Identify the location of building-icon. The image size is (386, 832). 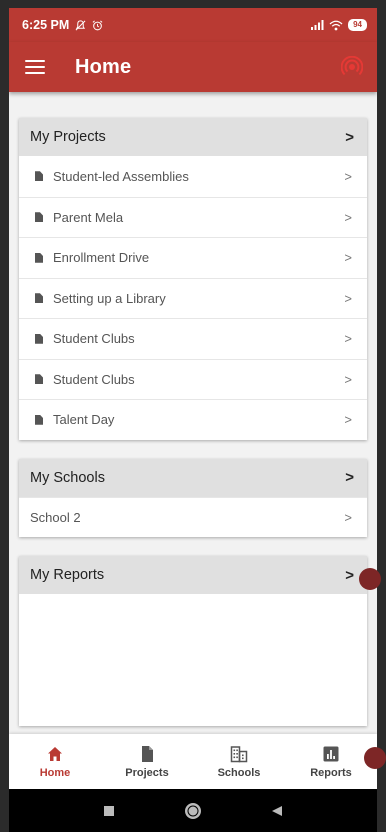
(239, 753).